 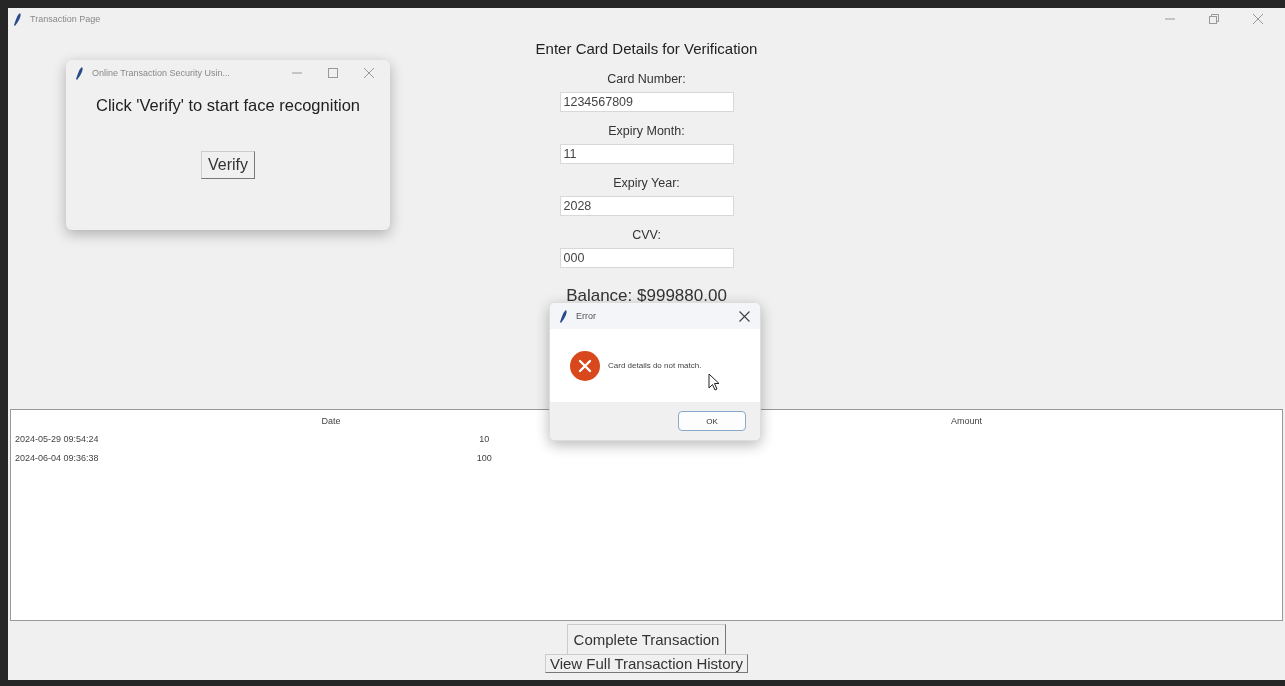 What do you see at coordinates (744, 316) in the screenshot?
I see `close-icon` at bounding box center [744, 316].